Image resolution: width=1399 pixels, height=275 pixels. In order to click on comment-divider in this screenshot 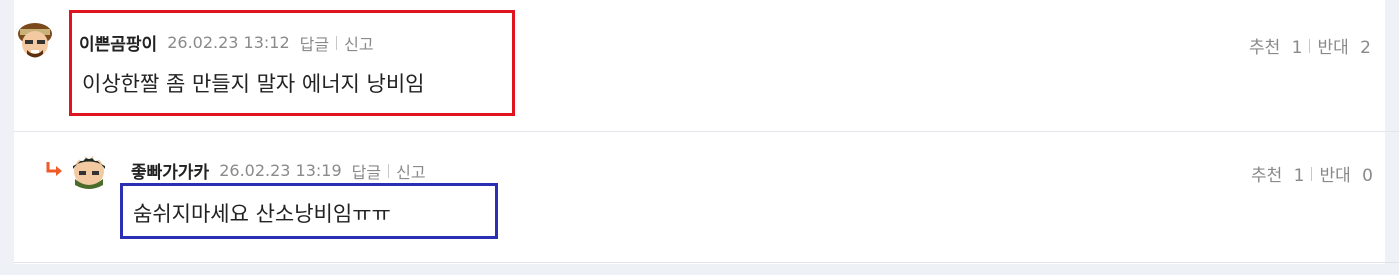, I will do `click(706, 131)`.